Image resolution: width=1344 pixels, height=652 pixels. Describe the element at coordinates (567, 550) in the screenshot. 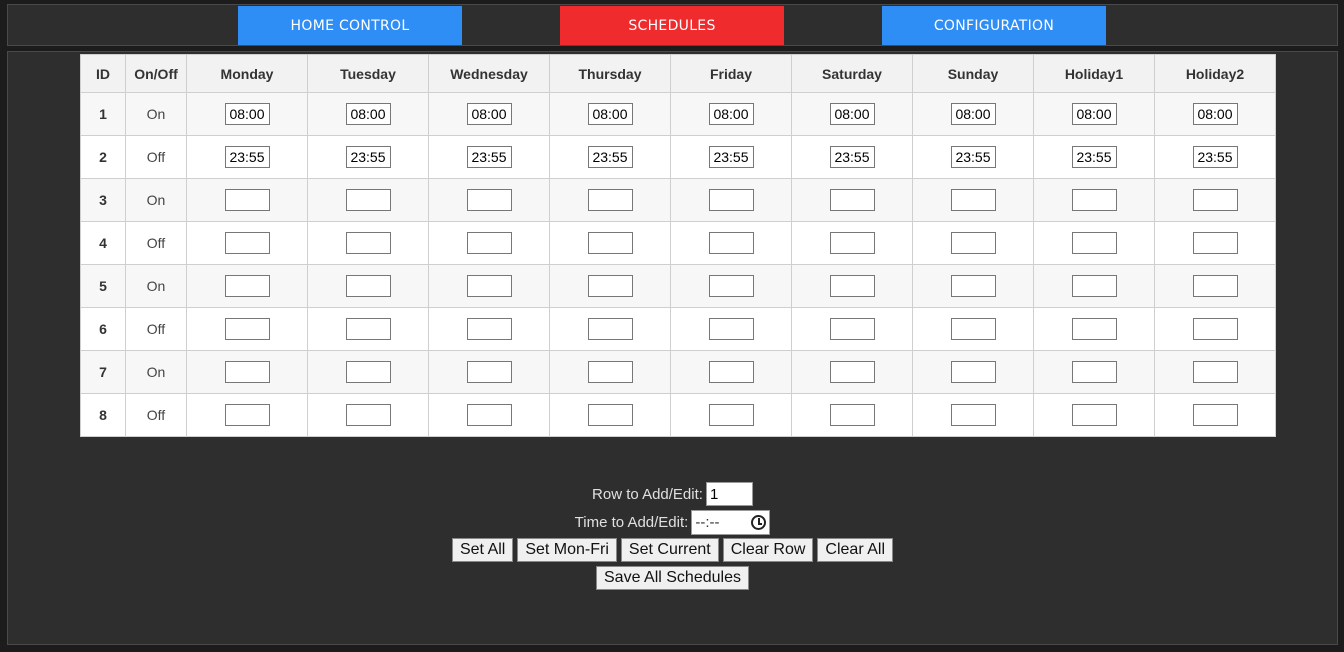

I see `set-mon-fri-button: Set Mon-Fri` at that location.